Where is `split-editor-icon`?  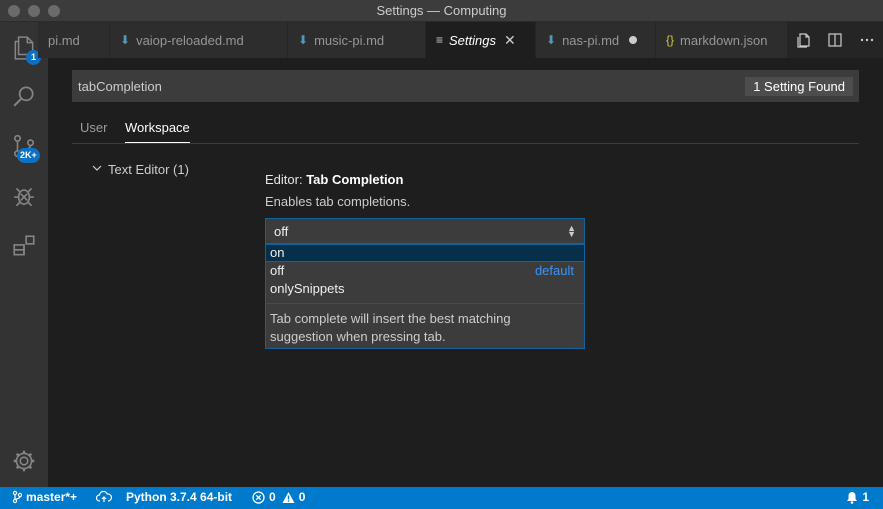
split-editor-icon is located at coordinates (835, 40).